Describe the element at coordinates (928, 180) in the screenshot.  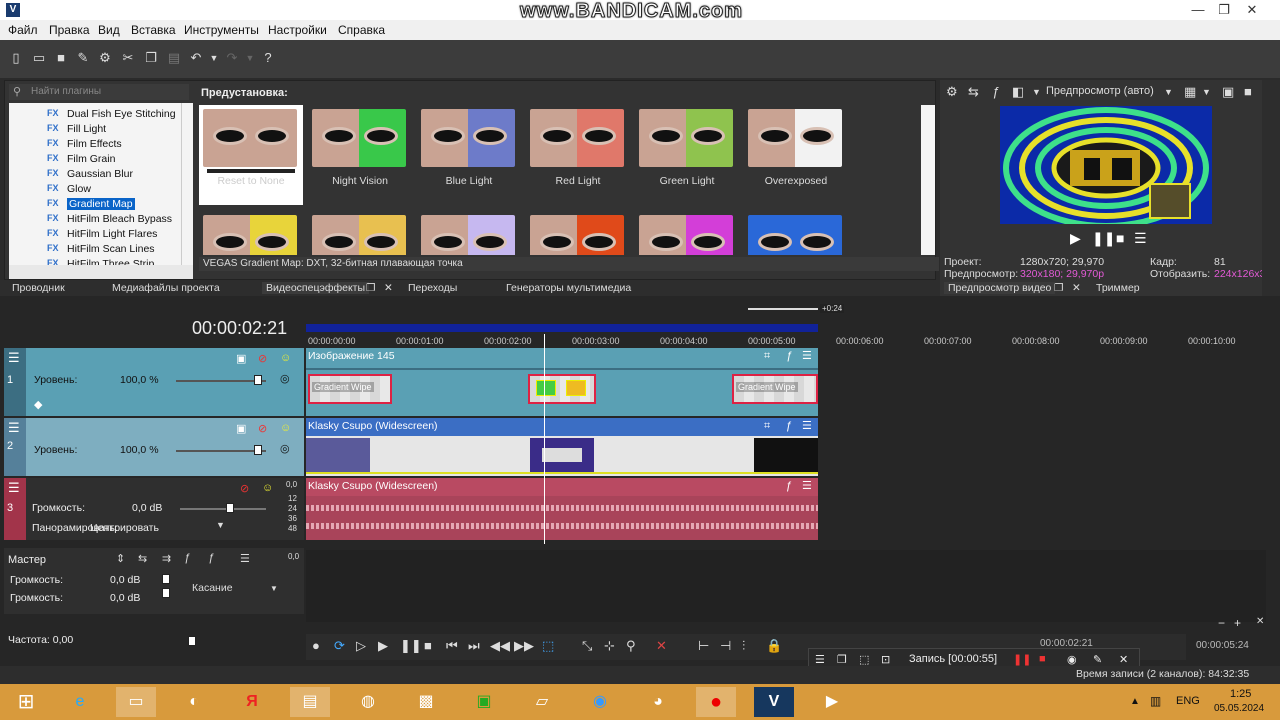
I see `preset-scrollbar` at that location.